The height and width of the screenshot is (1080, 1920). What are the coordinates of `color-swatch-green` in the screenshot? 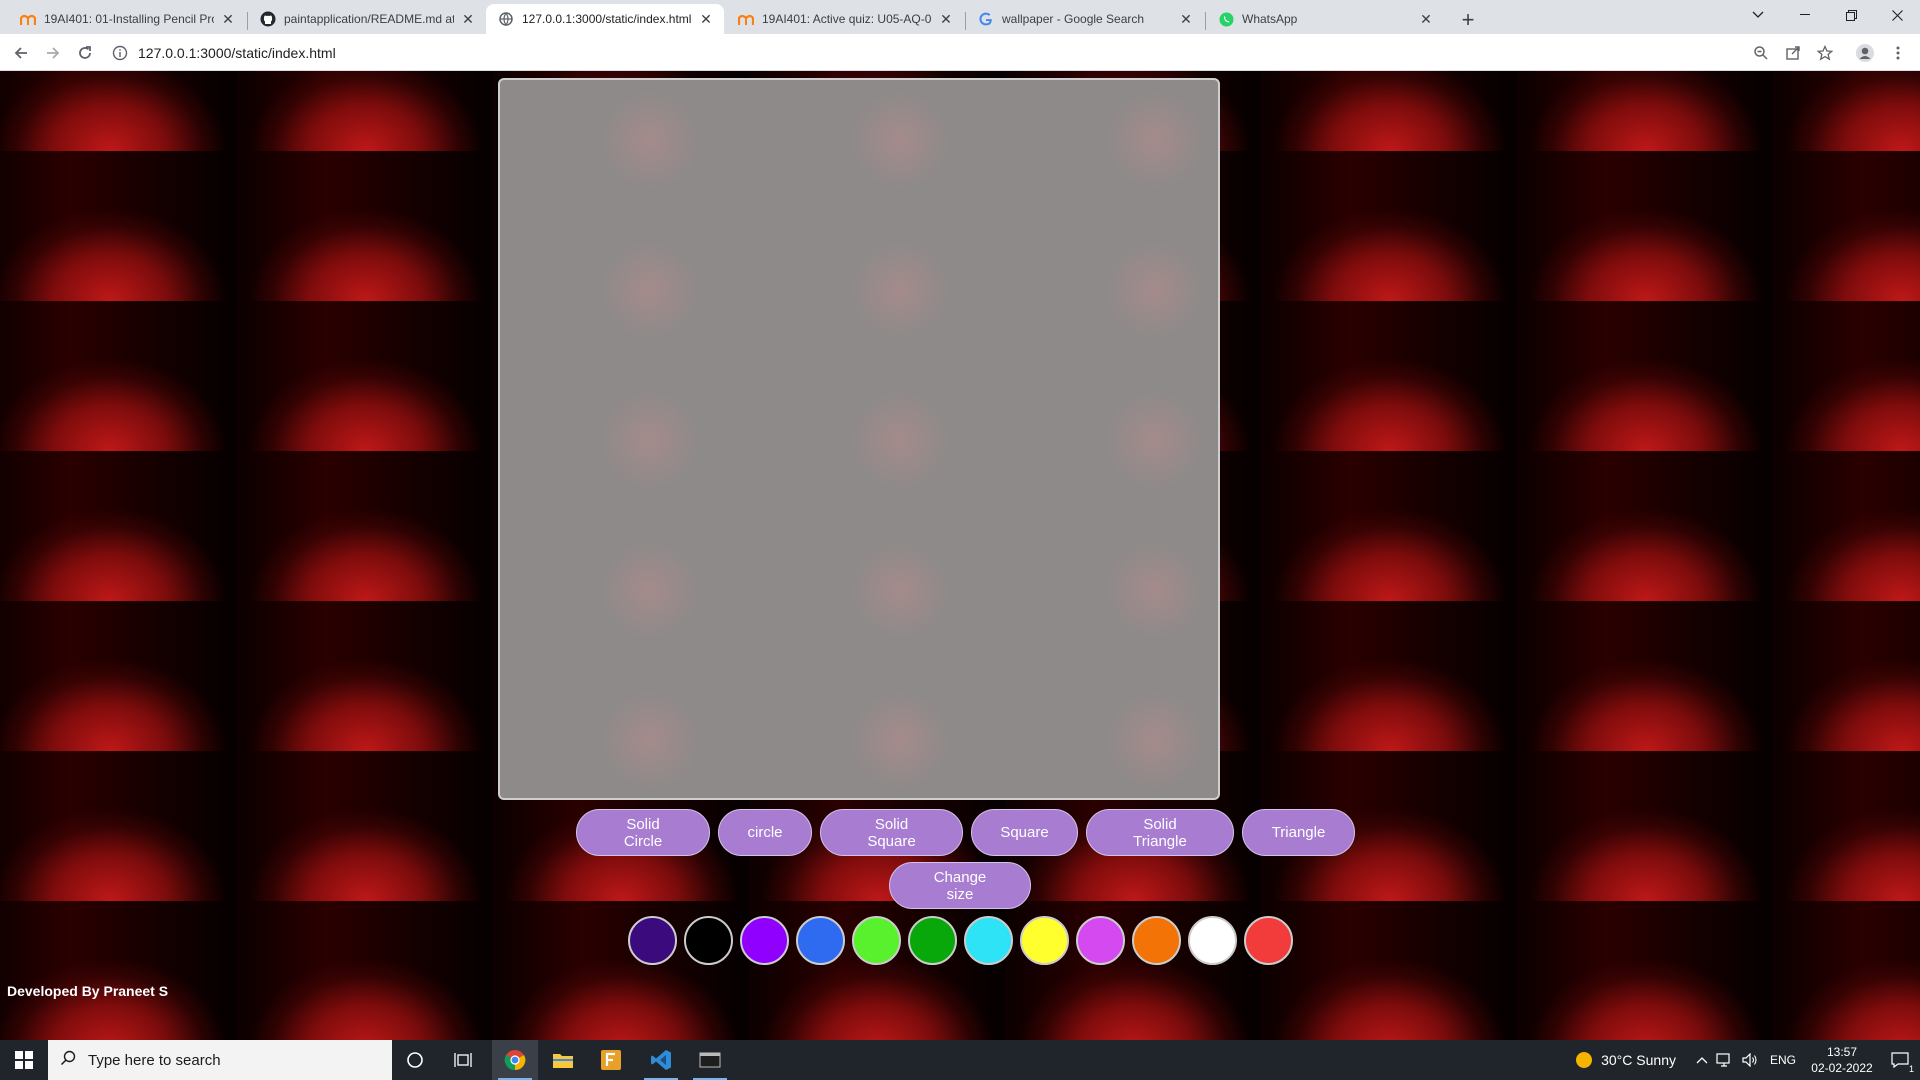 It's located at (932, 940).